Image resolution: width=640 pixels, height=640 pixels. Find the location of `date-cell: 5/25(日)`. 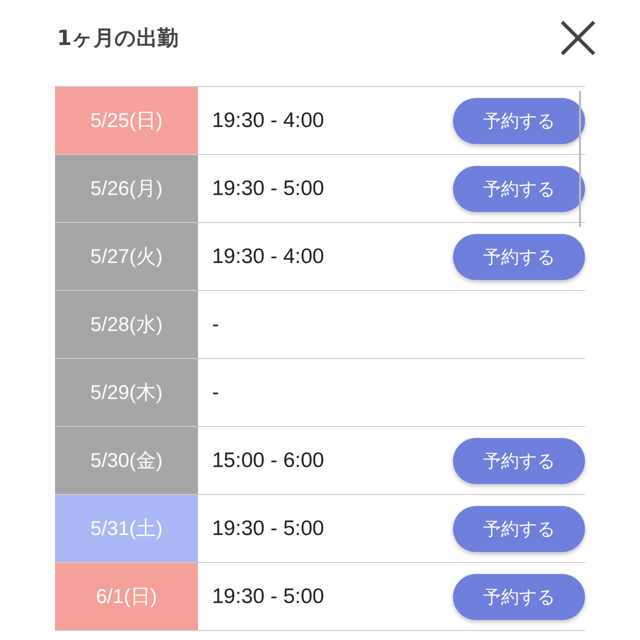

date-cell: 5/25(日) is located at coordinates (126, 120).